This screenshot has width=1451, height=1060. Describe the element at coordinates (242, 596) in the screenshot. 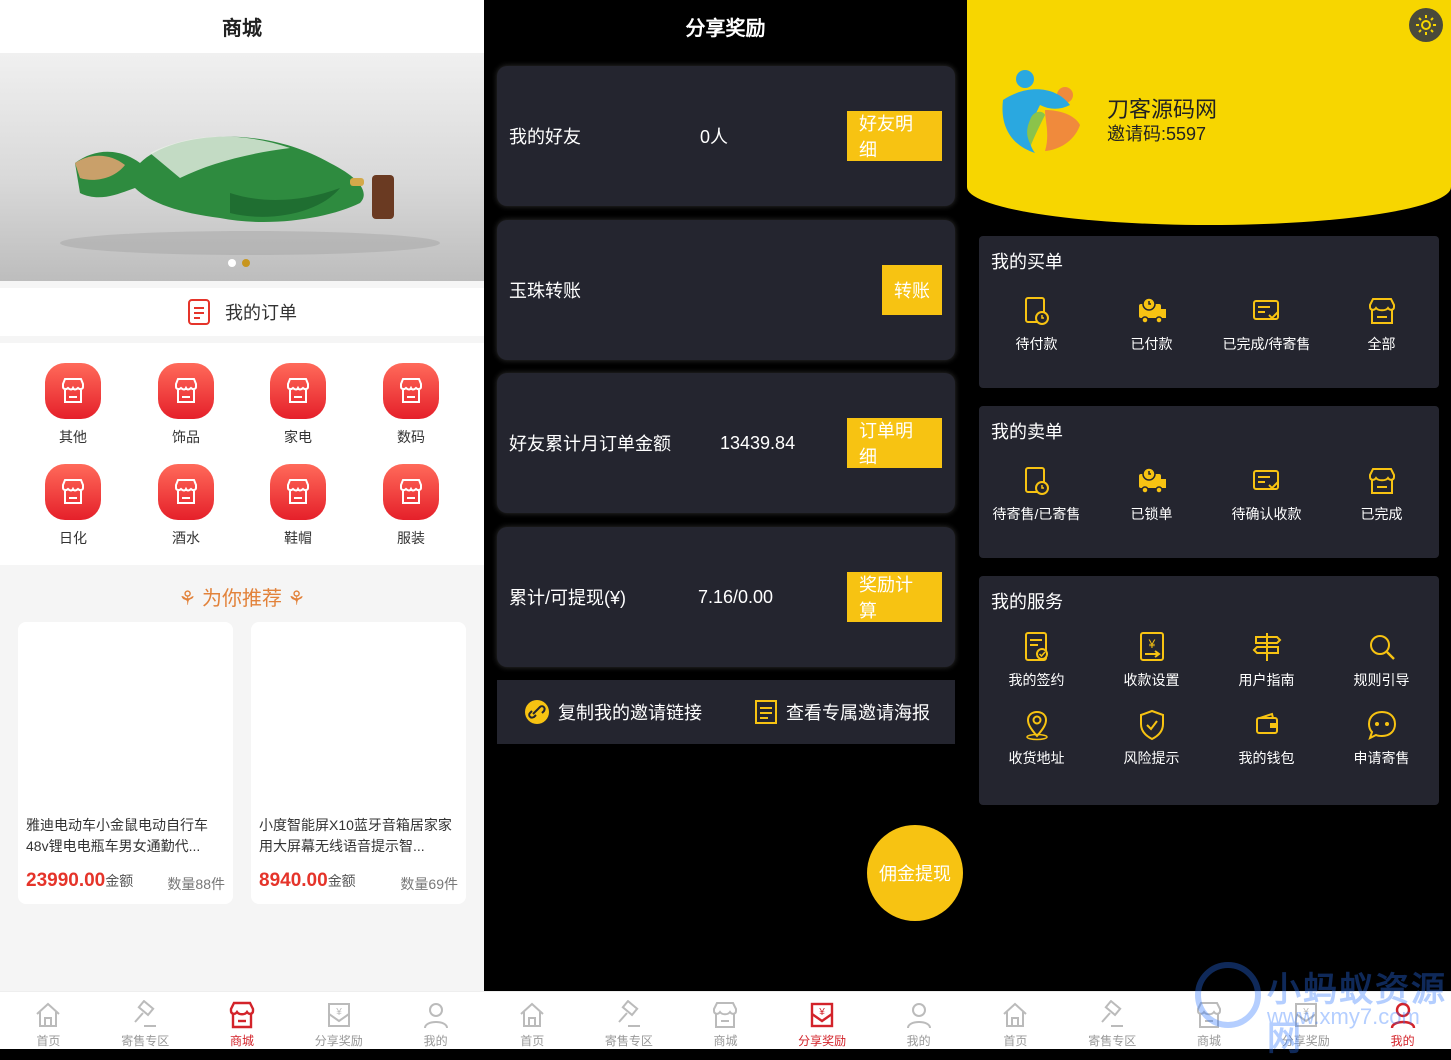

I see `recommend-heading: ⚘ 为你推荐 ⚘` at that location.